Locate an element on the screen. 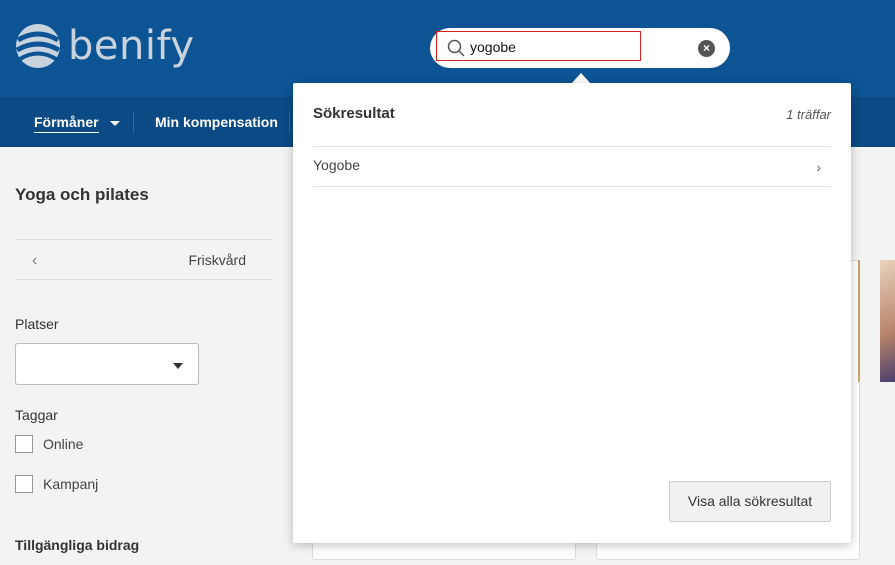 Image resolution: width=895 pixels, height=565 pixels. tag-online: Online is located at coordinates (49, 444).